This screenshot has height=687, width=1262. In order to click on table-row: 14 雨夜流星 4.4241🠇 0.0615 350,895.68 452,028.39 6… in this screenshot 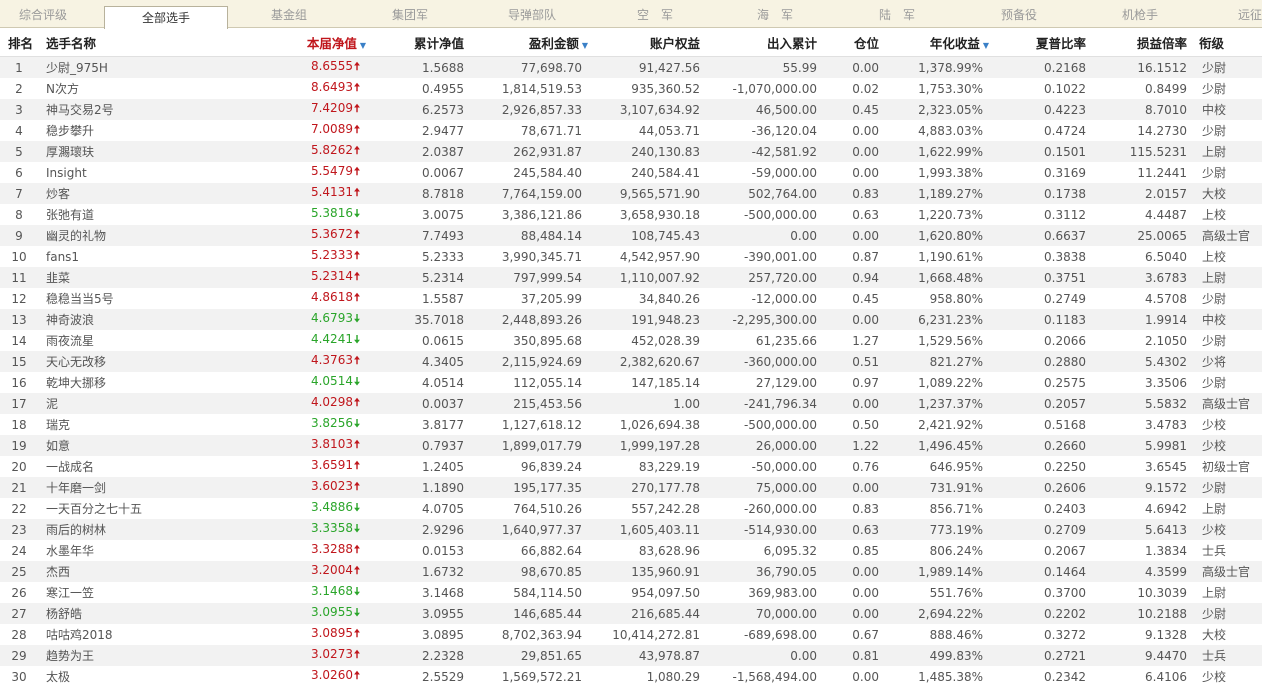, I will do `click(631, 340)`.